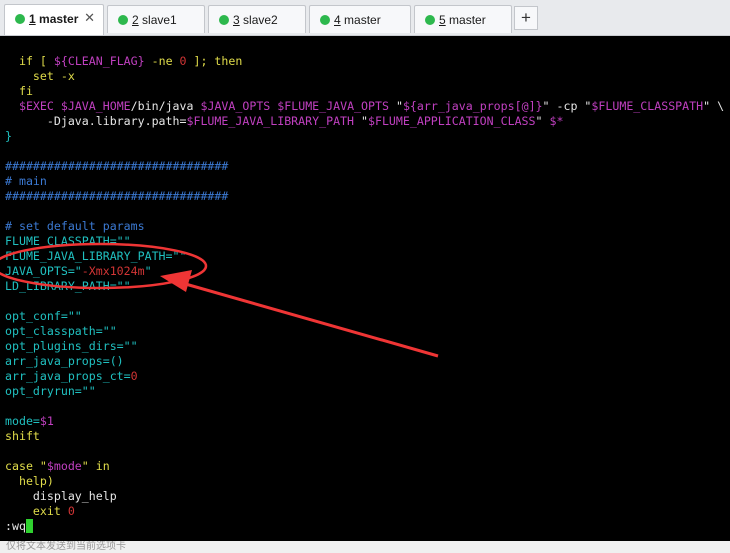  I want to click on terminal-line: opt_conf="", so click(43, 316).